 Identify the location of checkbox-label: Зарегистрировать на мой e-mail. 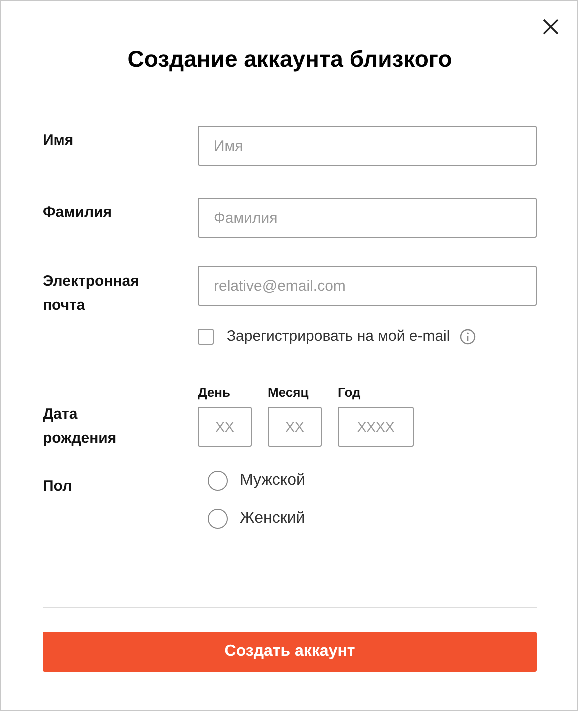
(338, 336).